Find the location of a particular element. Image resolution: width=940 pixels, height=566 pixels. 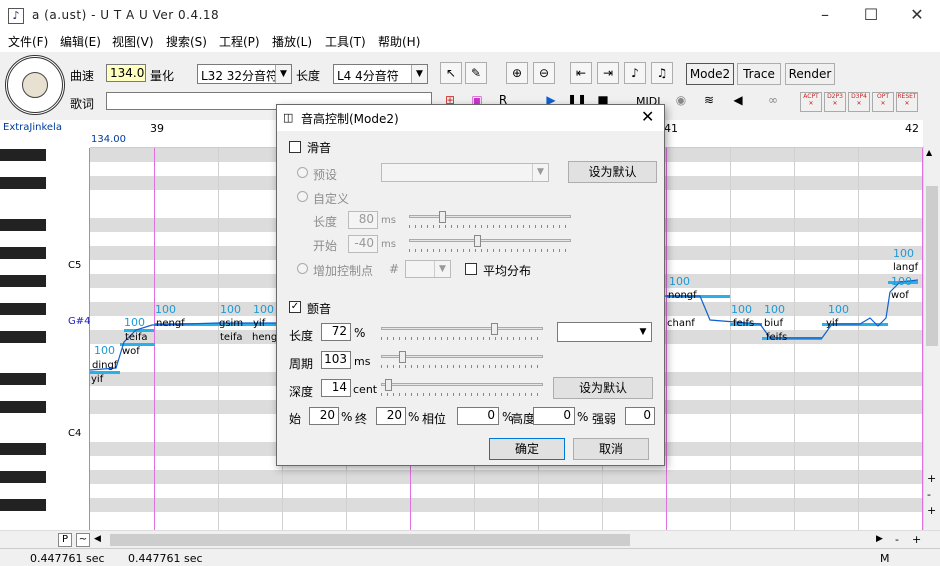

speaker-icon: ◀ is located at coordinates (738, 101).